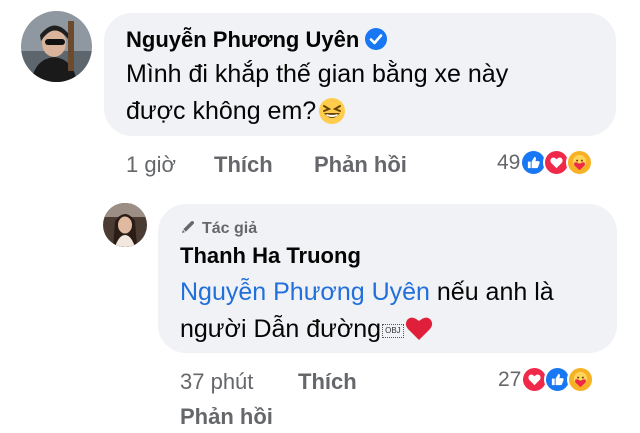 This screenshot has height=433, width=640. What do you see at coordinates (216, 382) in the screenshot?
I see `reply-timestamp: 37 phút` at bounding box center [216, 382].